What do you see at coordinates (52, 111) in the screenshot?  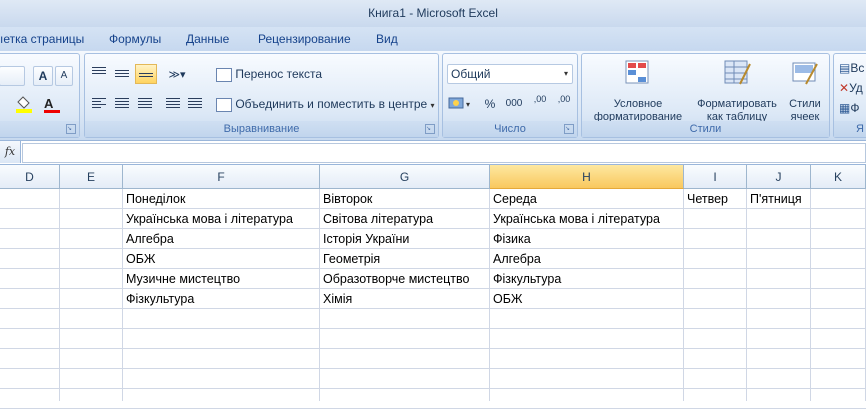 I see `red-swatch-icon` at bounding box center [52, 111].